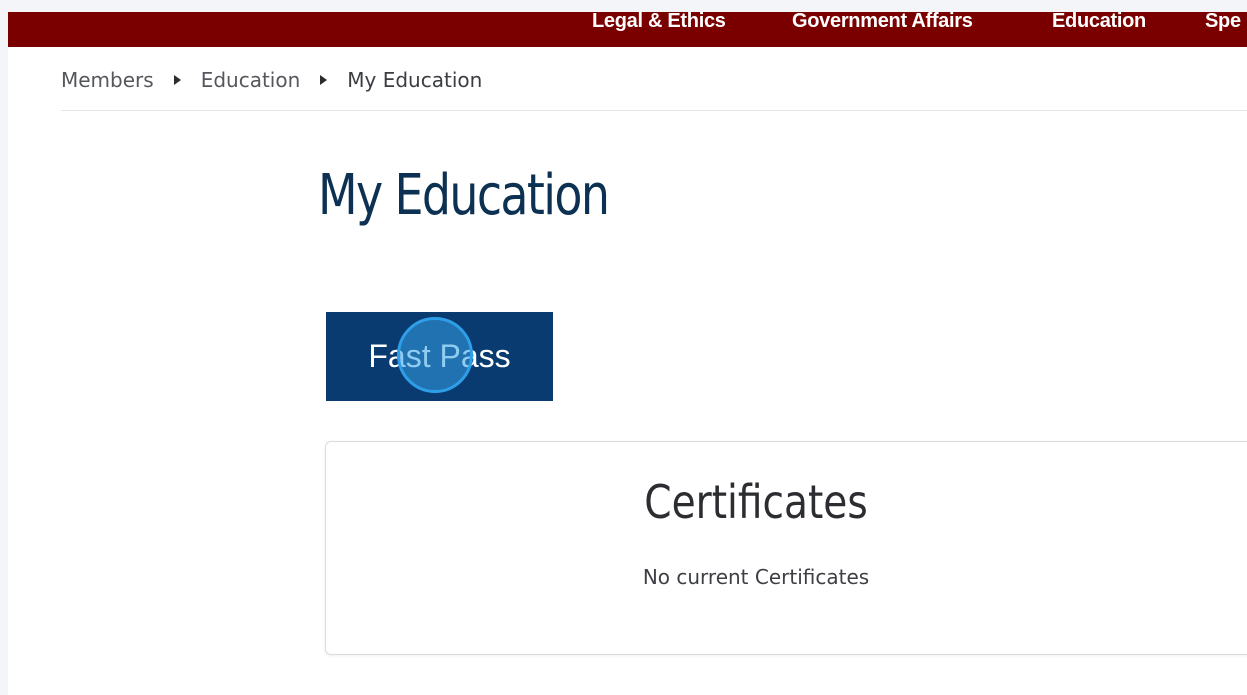 This screenshot has width=1247, height=695. I want to click on breadcrumb: Members Education My Education, so click(271, 80).